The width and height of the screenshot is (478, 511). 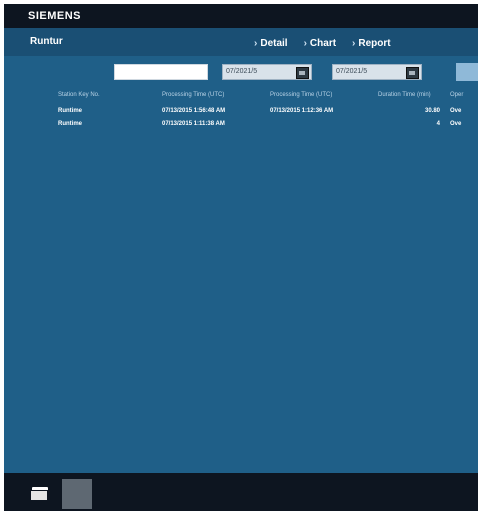 I want to click on brand-logo-text: SIEMENS, so click(x=55, y=16).